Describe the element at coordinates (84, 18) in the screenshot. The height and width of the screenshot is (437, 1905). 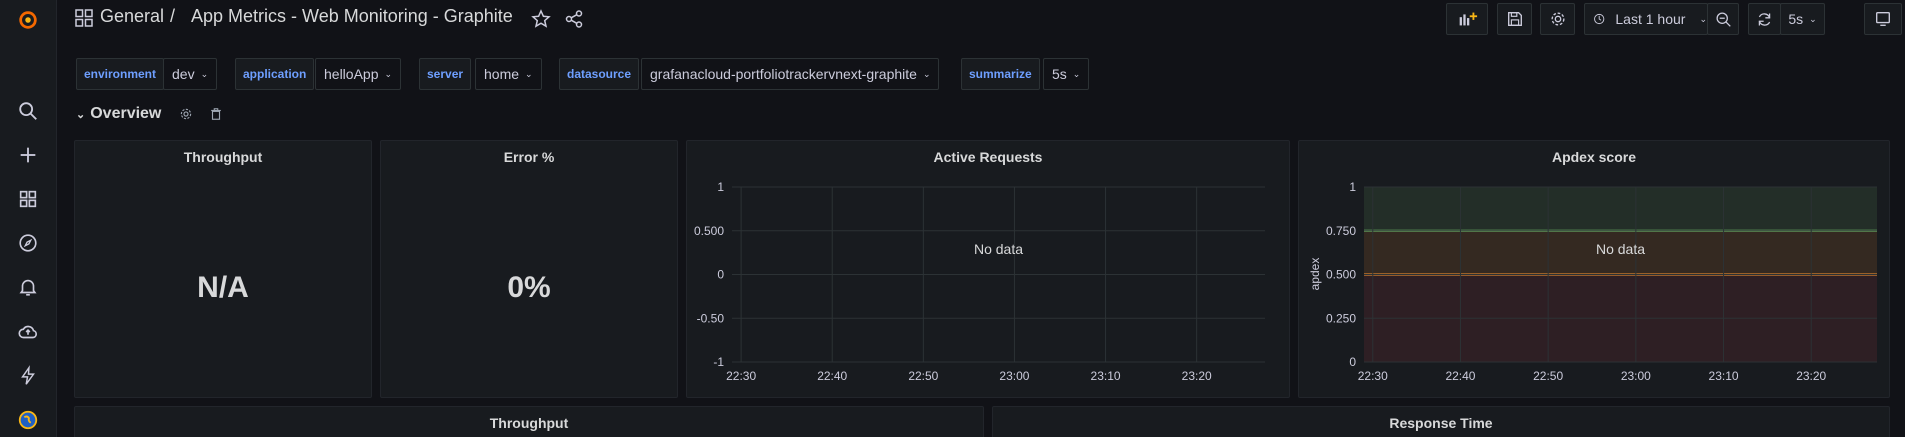
I see `dashboard-grid-icon` at that location.